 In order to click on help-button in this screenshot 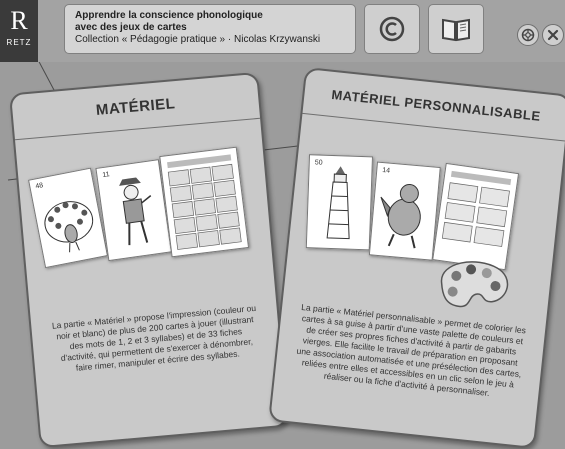, I will do `click(528, 35)`.